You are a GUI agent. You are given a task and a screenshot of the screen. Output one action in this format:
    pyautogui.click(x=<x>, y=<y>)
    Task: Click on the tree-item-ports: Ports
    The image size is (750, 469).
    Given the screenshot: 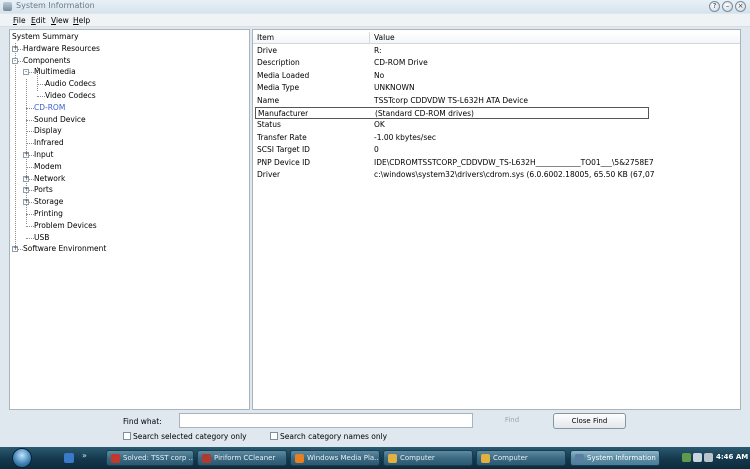 What is the action you would take?
    pyautogui.click(x=43, y=190)
    